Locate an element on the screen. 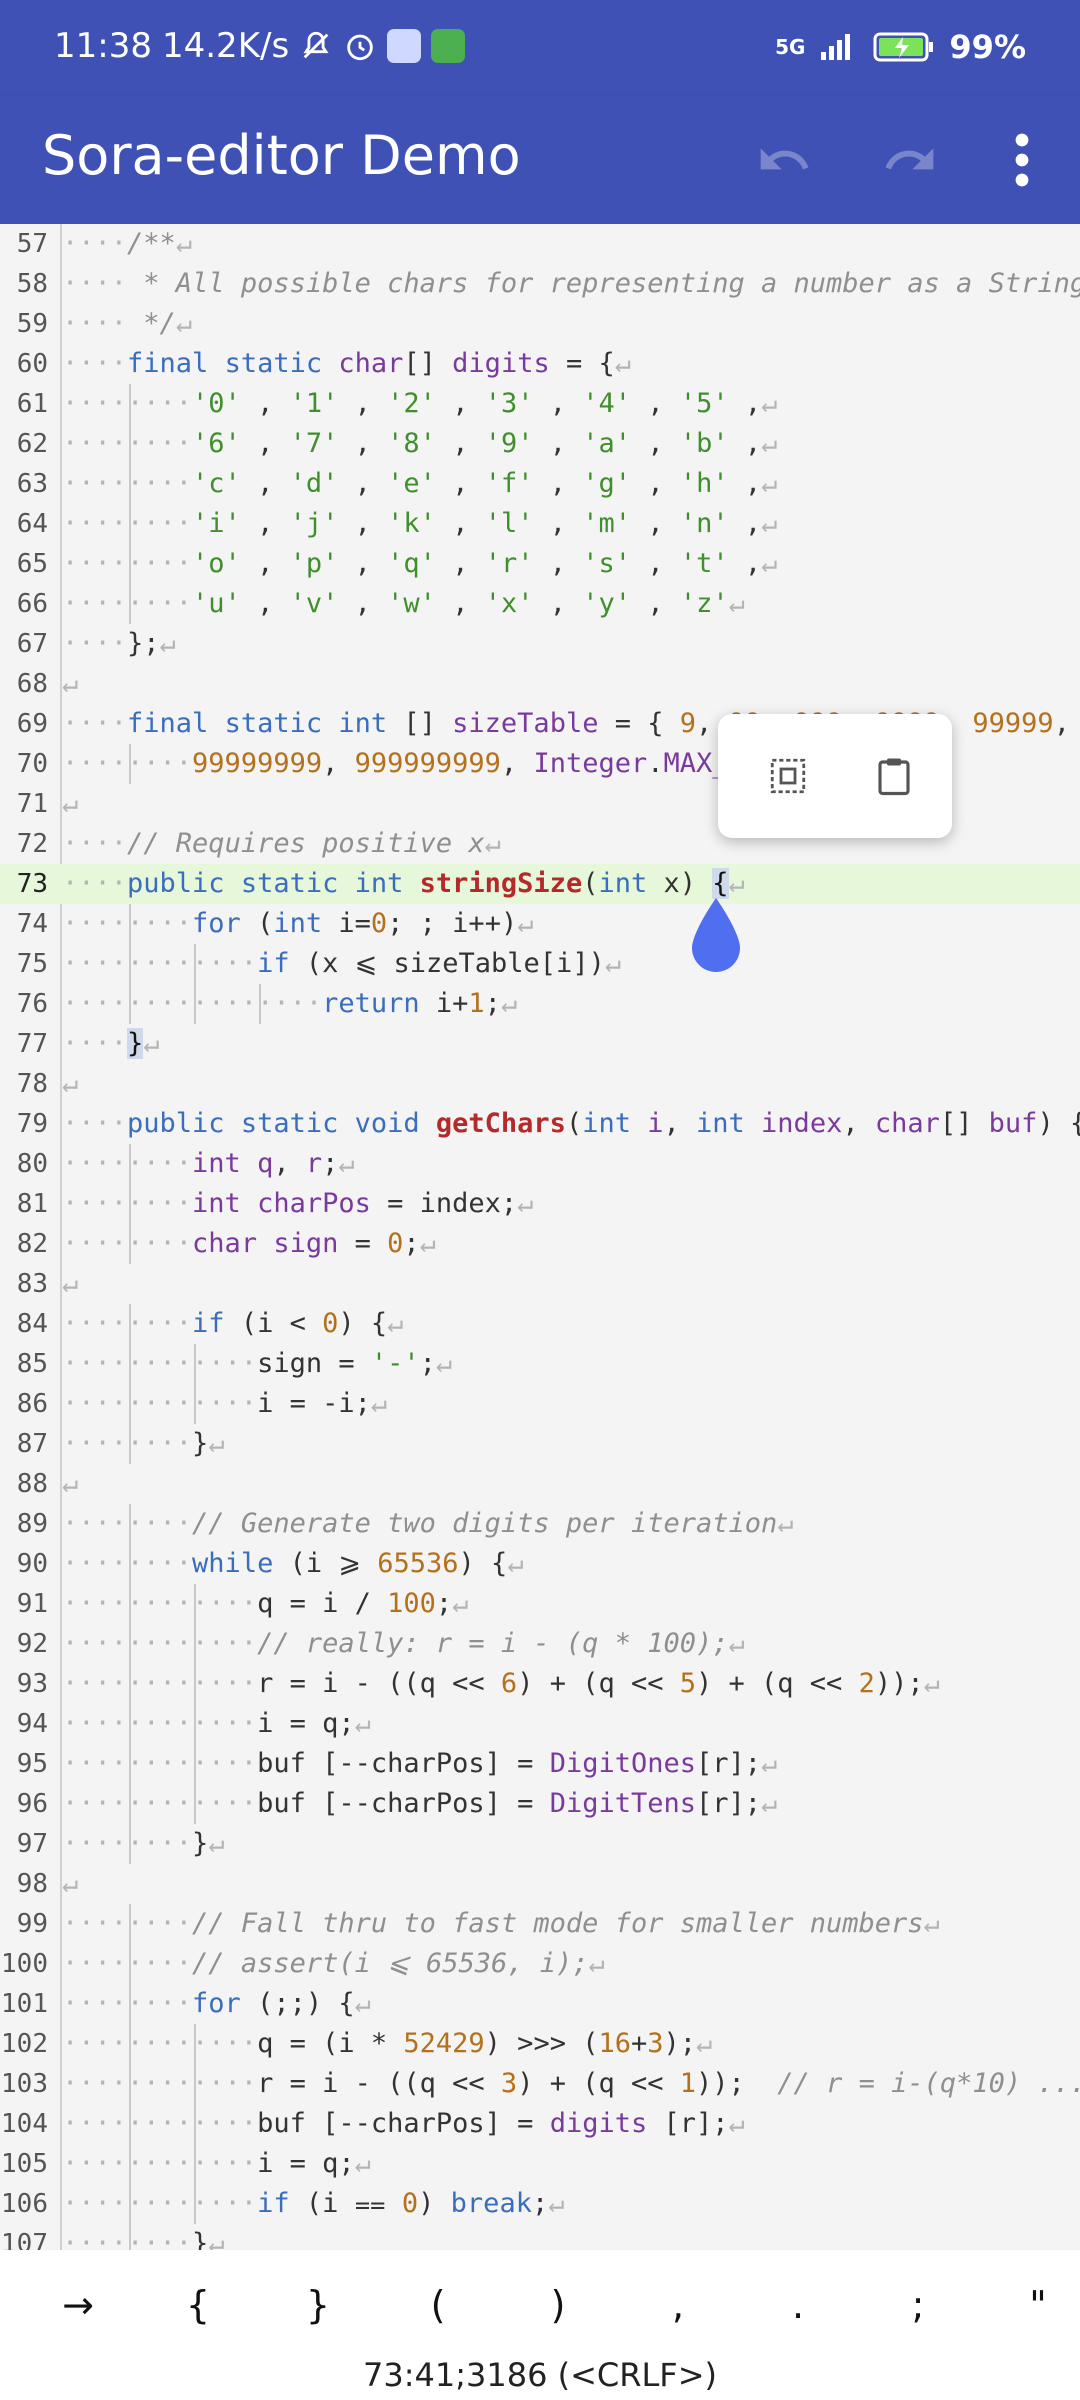  symbol-key: " is located at coordinates (1036, 2305).